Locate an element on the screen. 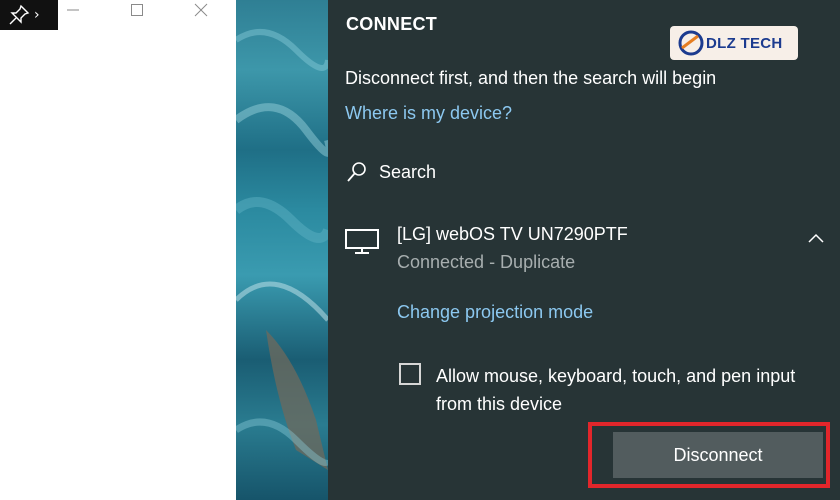 The image size is (840, 500). change-projection-mode-link: Change projection mode is located at coordinates (495, 312).